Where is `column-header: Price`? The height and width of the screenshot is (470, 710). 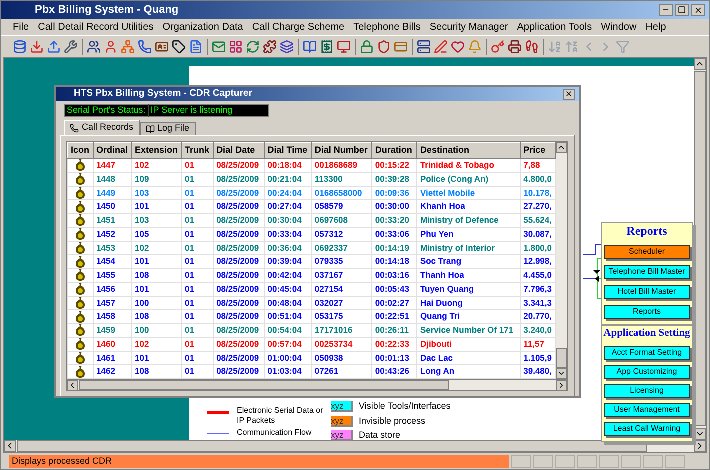
column-header: Price is located at coordinates (538, 150).